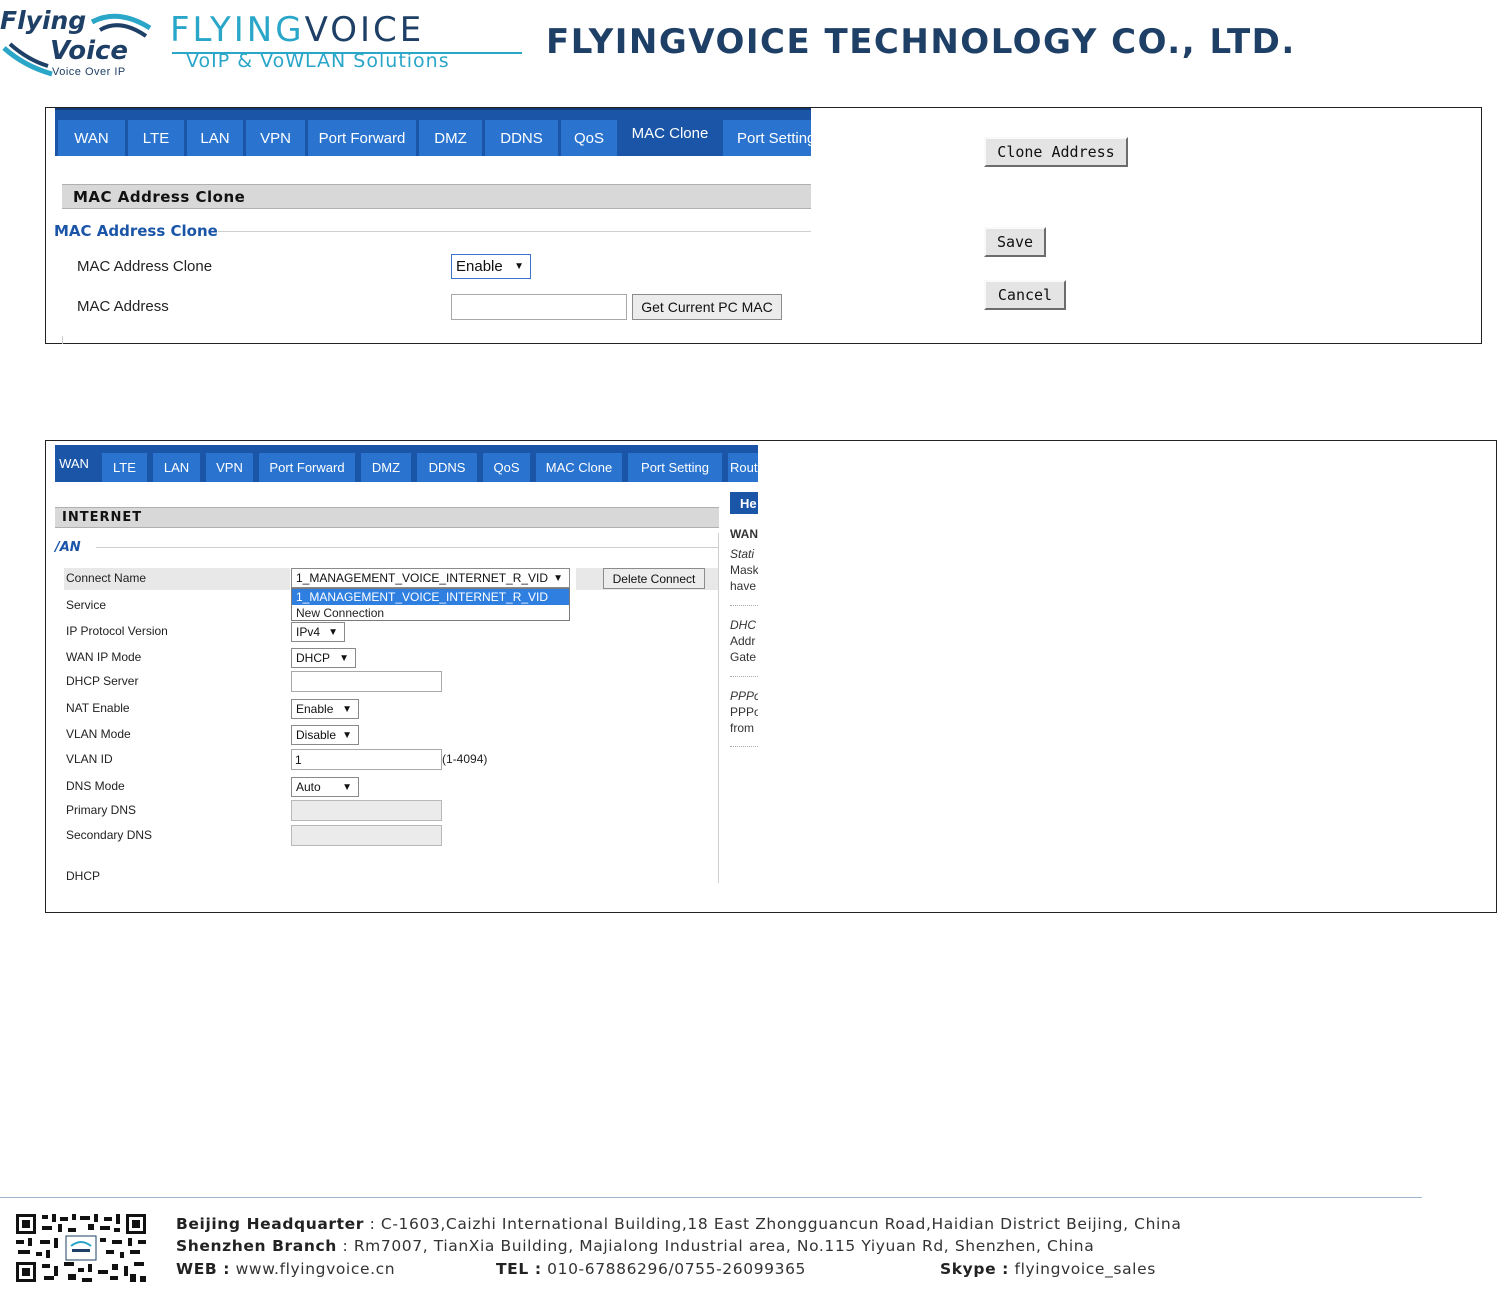 This screenshot has width=1498, height=1291. What do you see at coordinates (95, 786) in the screenshot?
I see `dns-mode-label: DNS Mode` at bounding box center [95, 786].